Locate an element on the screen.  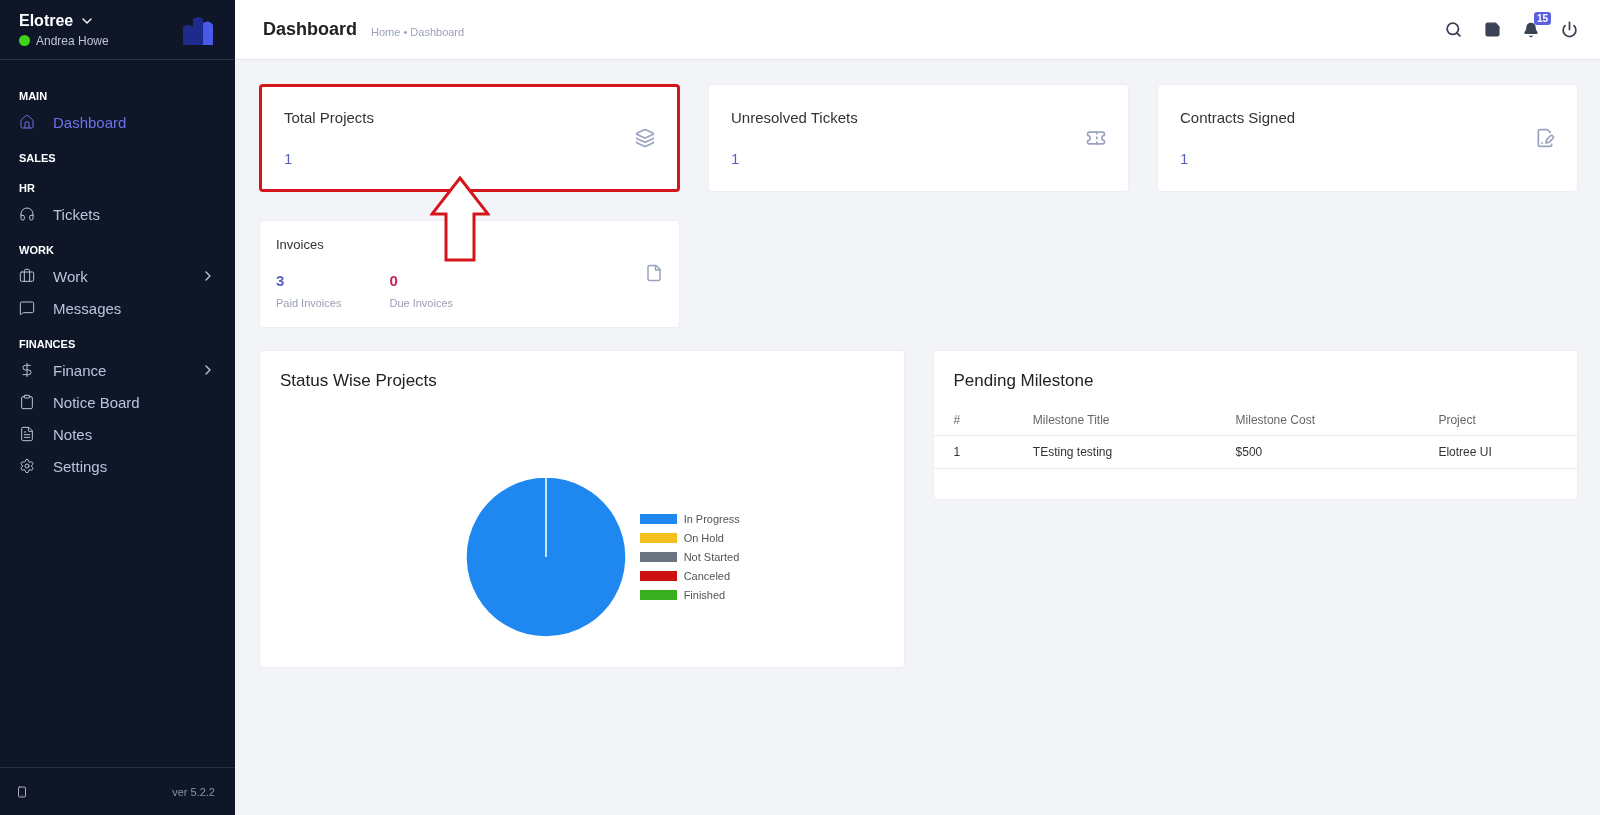
card-title: Unresolved Tickets is located at coordinates (794, 117).